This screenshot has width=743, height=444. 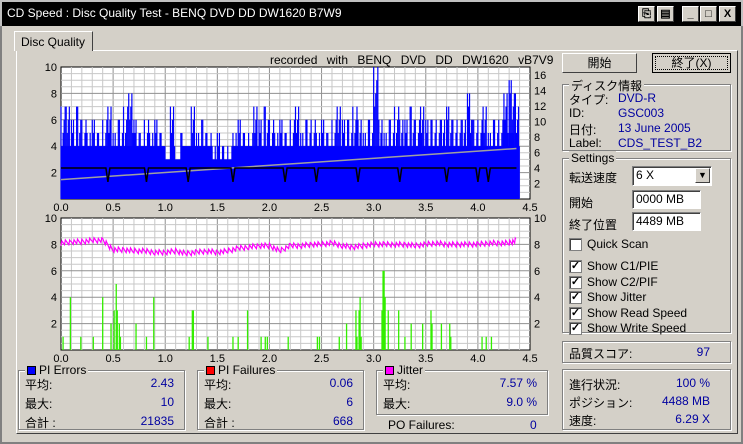 I want to click on start-button: 開始, so click(x=599, y=63).